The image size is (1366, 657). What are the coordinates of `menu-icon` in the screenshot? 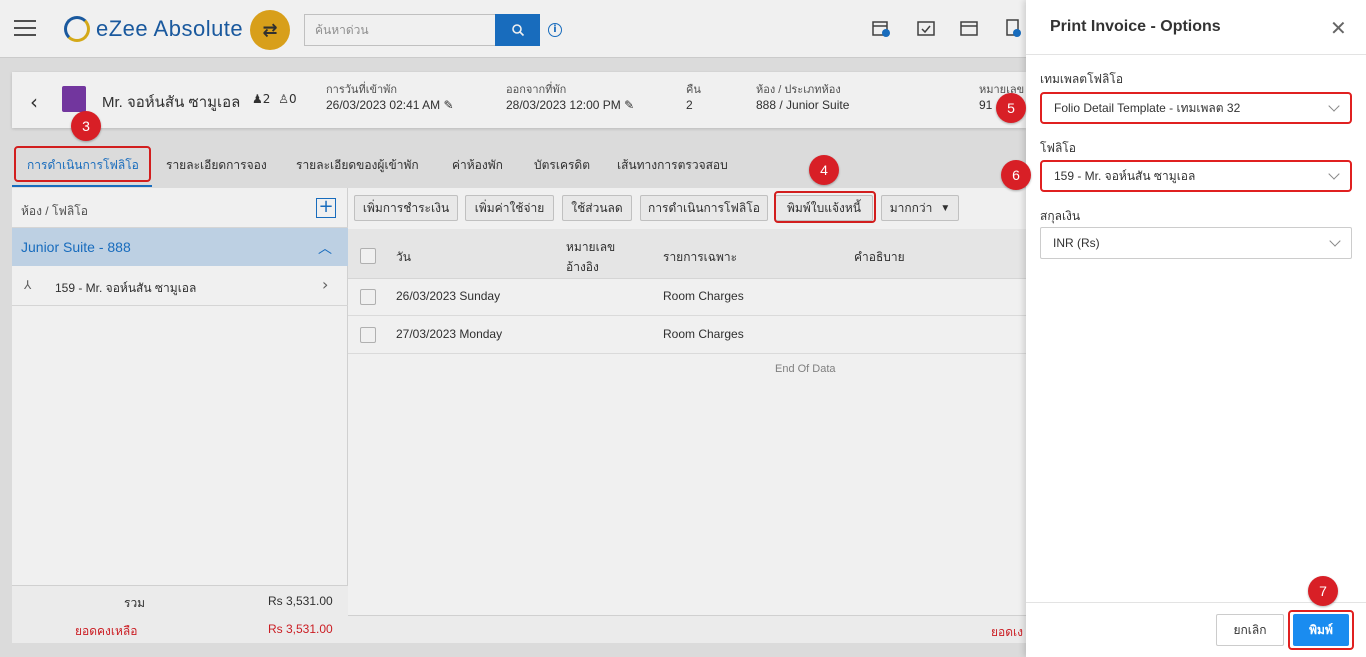 It's located at (25, 28).